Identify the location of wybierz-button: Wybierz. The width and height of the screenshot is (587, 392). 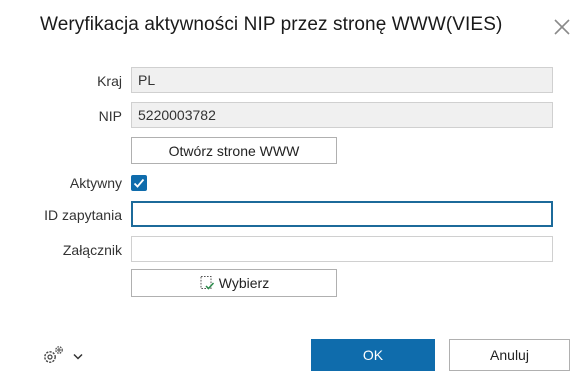
(234, 283).